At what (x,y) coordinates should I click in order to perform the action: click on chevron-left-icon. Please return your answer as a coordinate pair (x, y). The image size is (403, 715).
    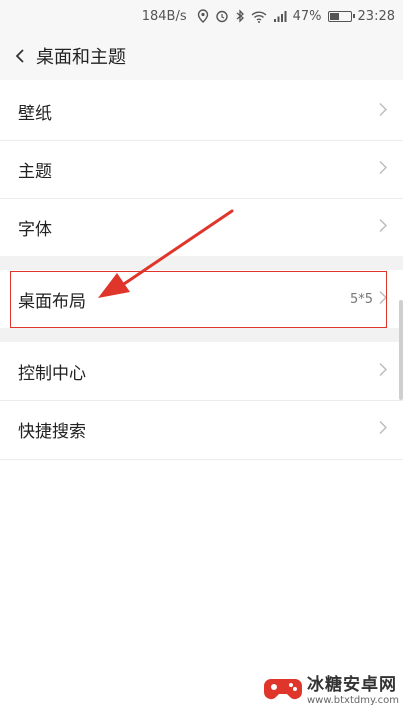
    Looking at the image, I should click on (22, 56).